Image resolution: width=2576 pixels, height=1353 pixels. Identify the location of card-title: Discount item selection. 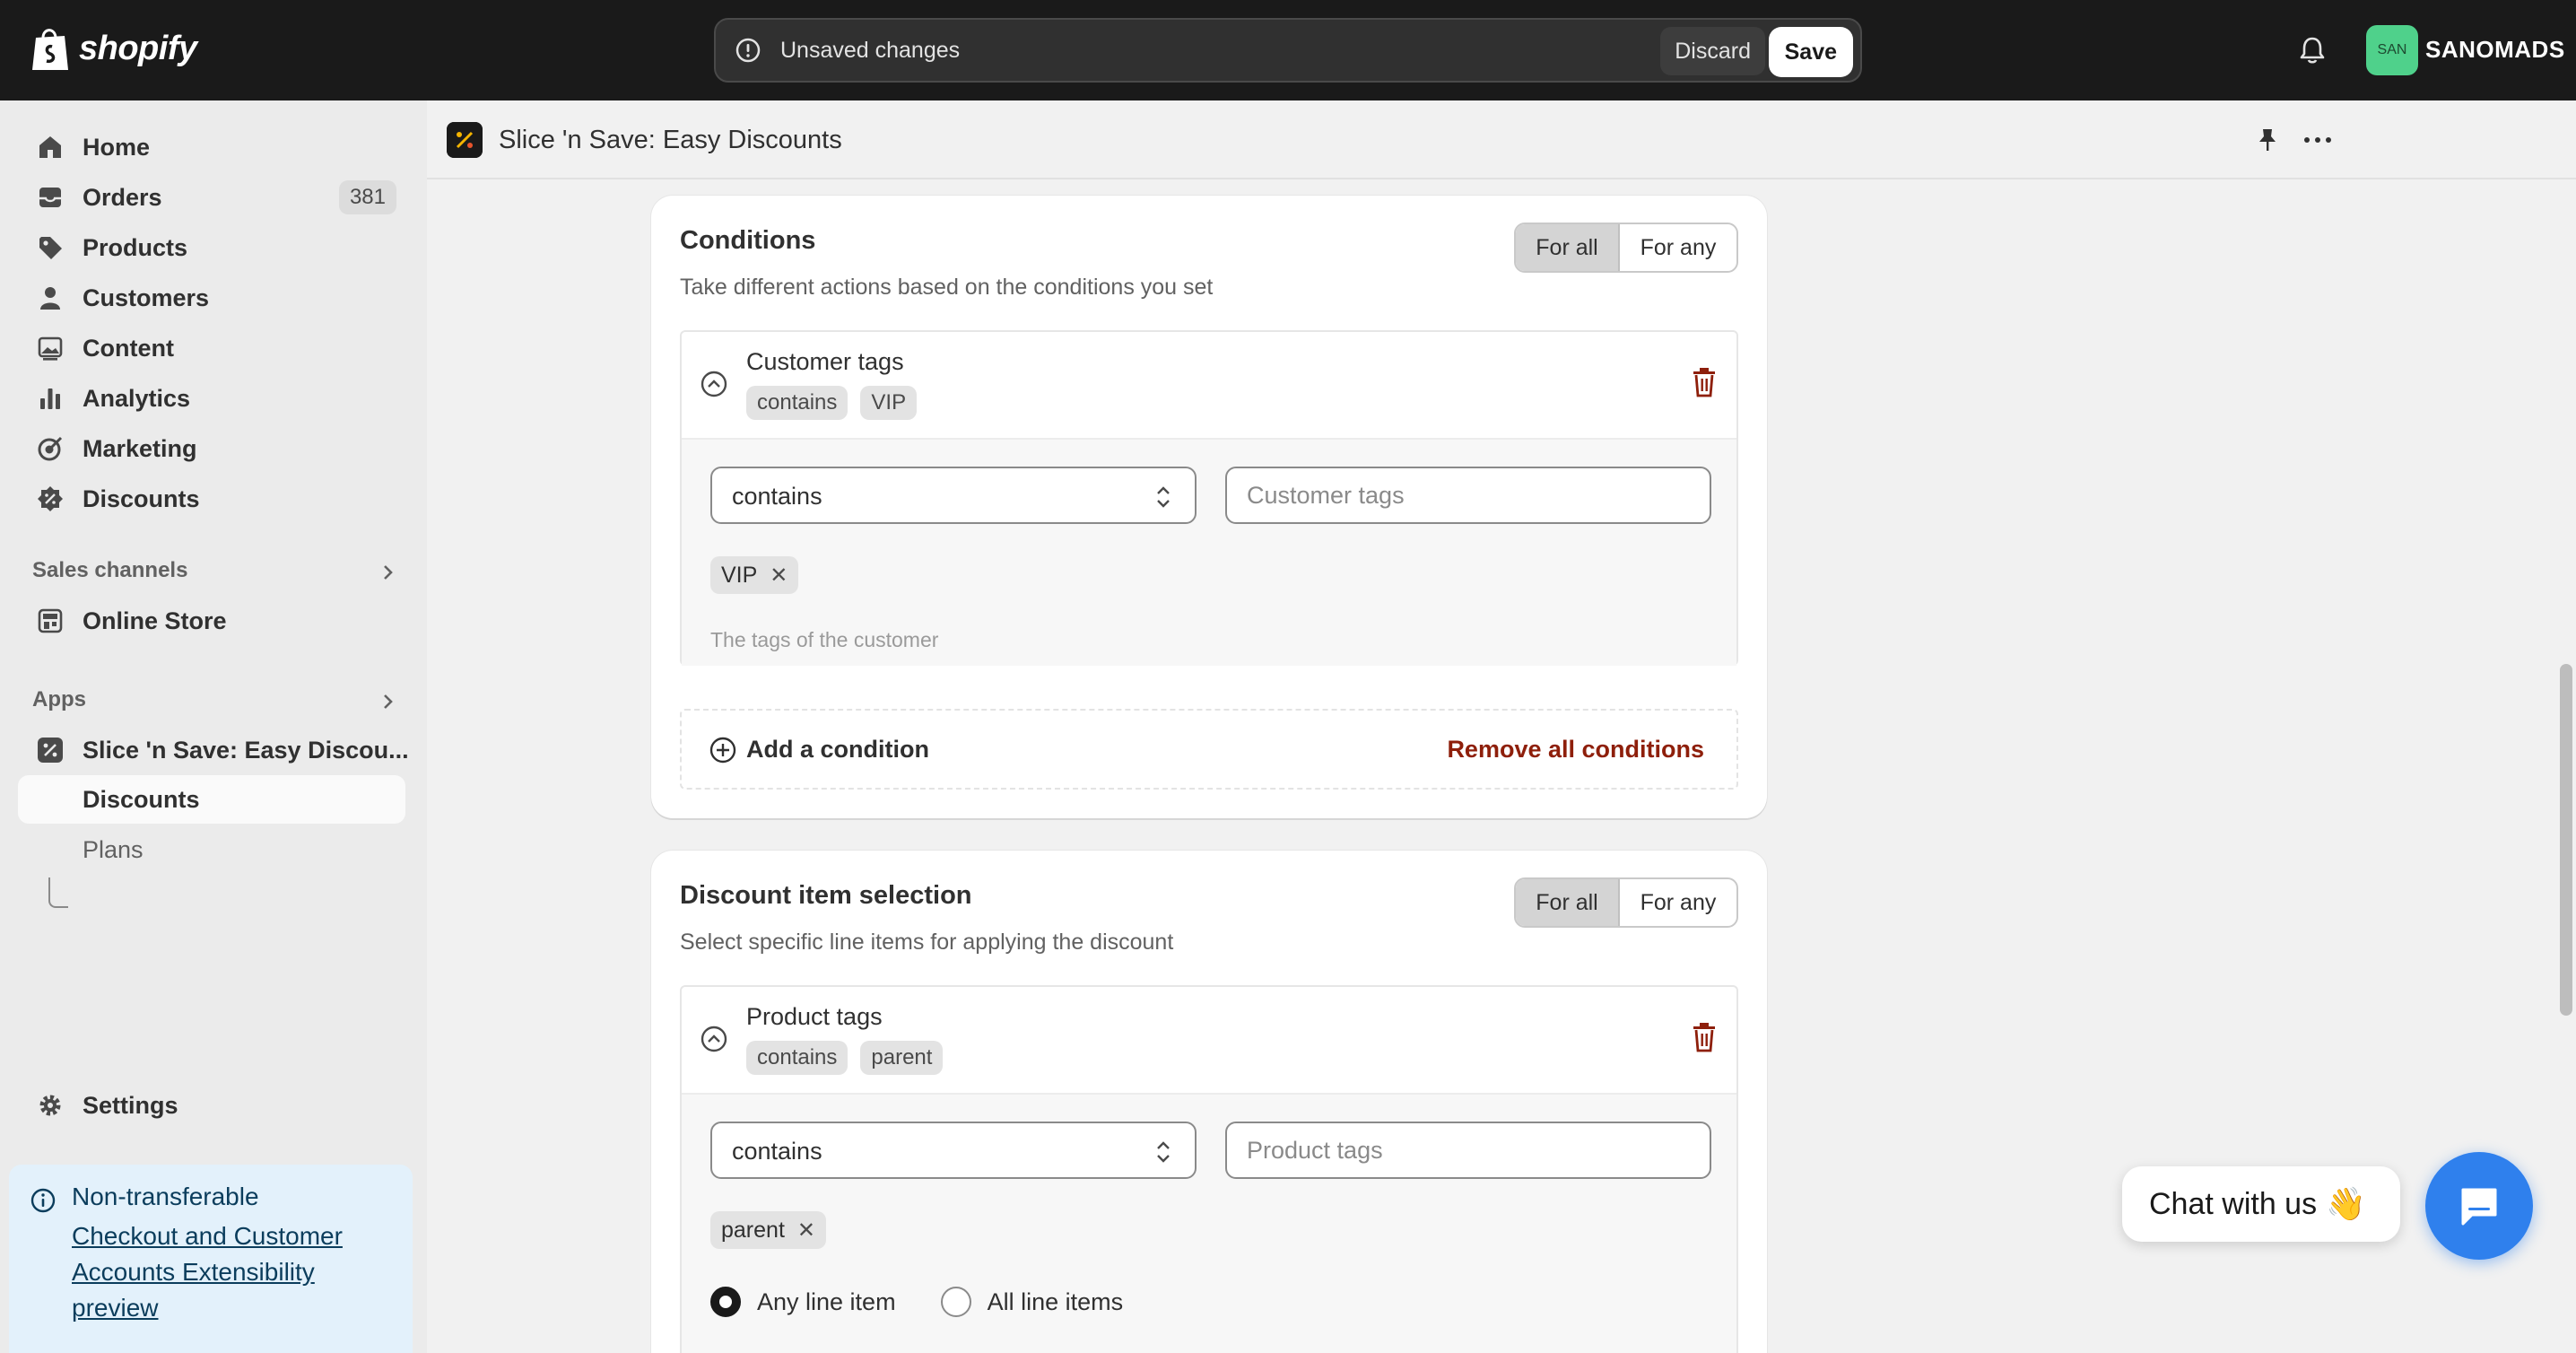
(826, 895).